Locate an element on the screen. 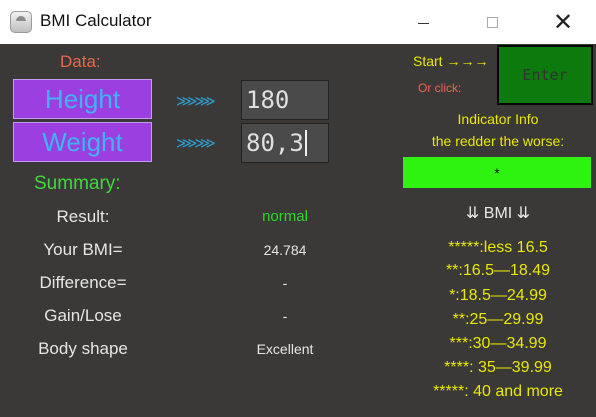 The width and height of the screenshot is (596, 417). weight-arrows-icon: ⋙⋙ is located at coordinates (196, 143).